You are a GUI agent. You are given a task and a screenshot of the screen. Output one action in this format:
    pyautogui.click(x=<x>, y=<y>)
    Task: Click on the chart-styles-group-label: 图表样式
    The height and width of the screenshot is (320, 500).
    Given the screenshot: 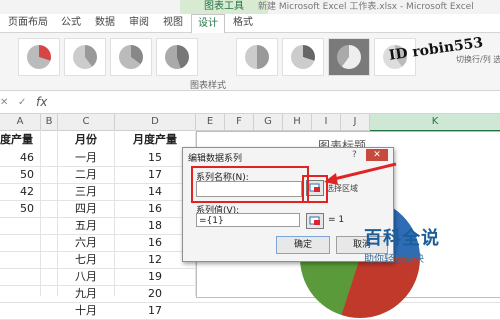 What is the action you would take?
    pyautogui.click(x=208, y=86)
    